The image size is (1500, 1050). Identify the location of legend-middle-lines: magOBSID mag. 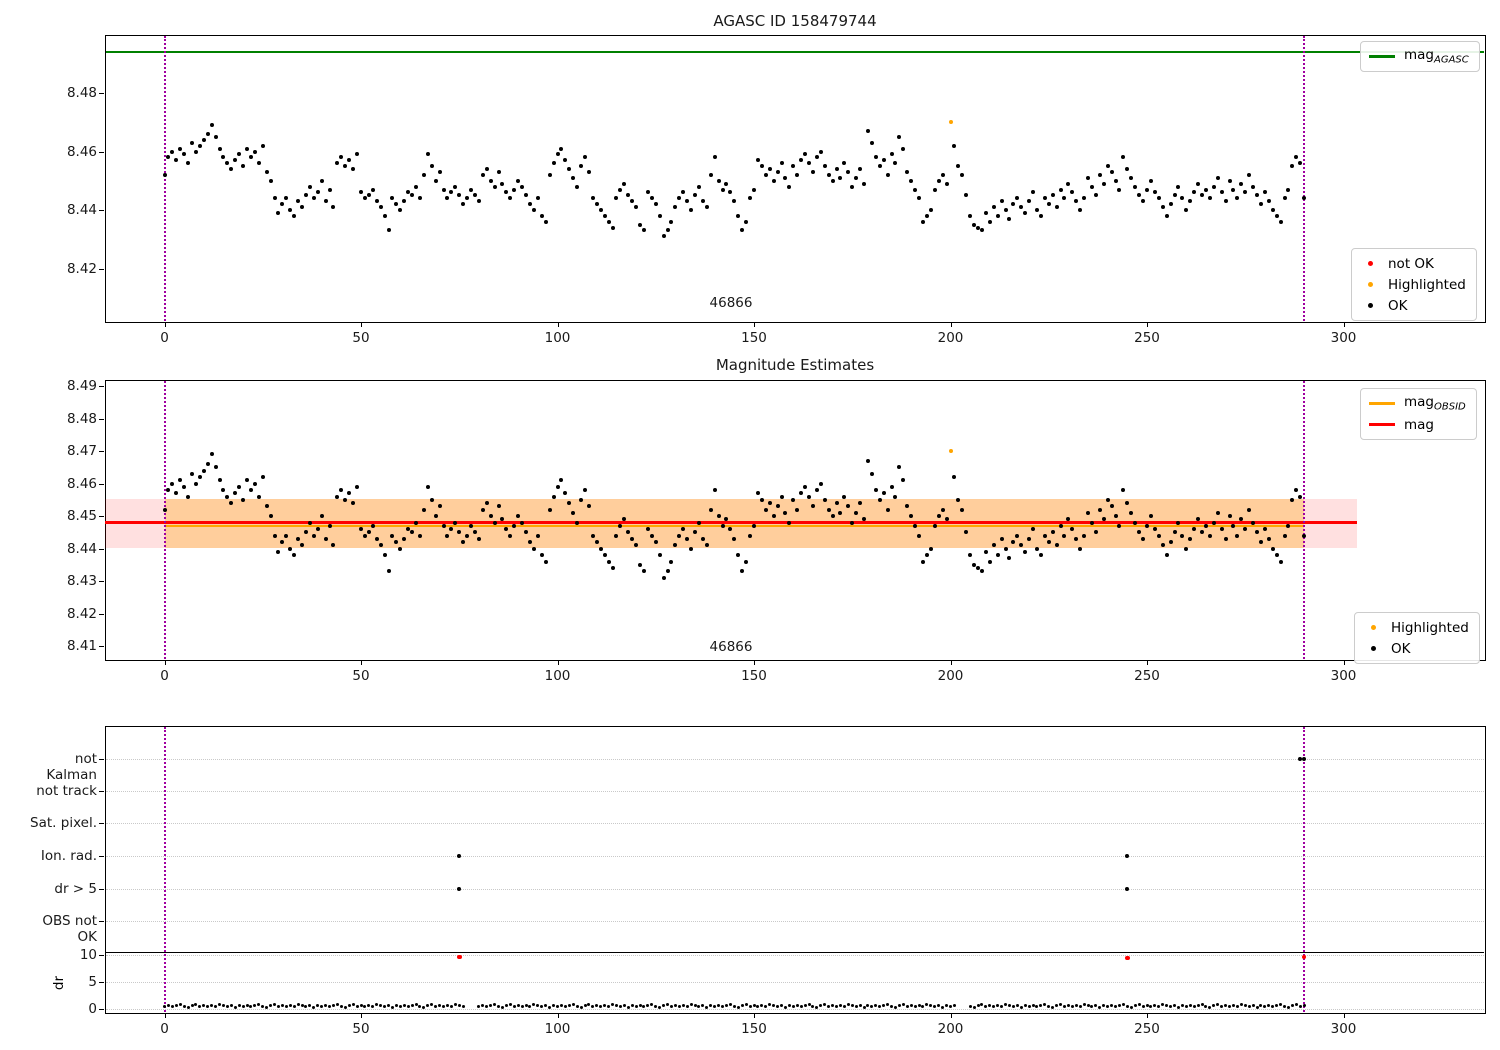
(1418, 414).